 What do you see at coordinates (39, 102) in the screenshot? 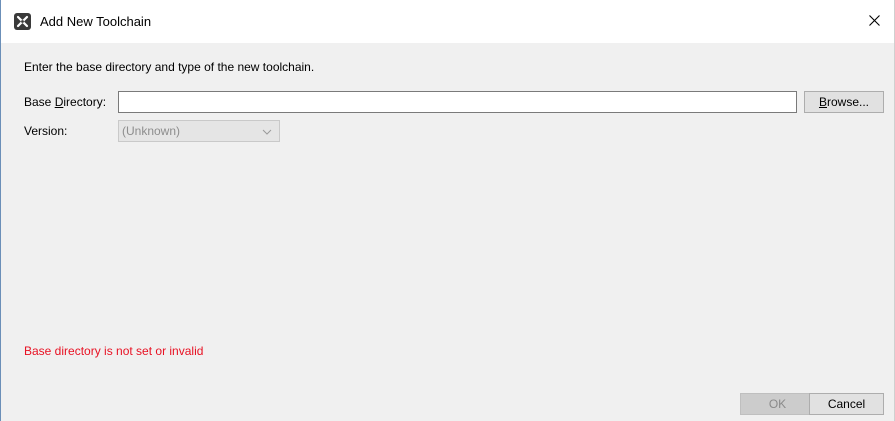
I see `base-directory-label-prefix: Base` at bounding box center [39, 102].